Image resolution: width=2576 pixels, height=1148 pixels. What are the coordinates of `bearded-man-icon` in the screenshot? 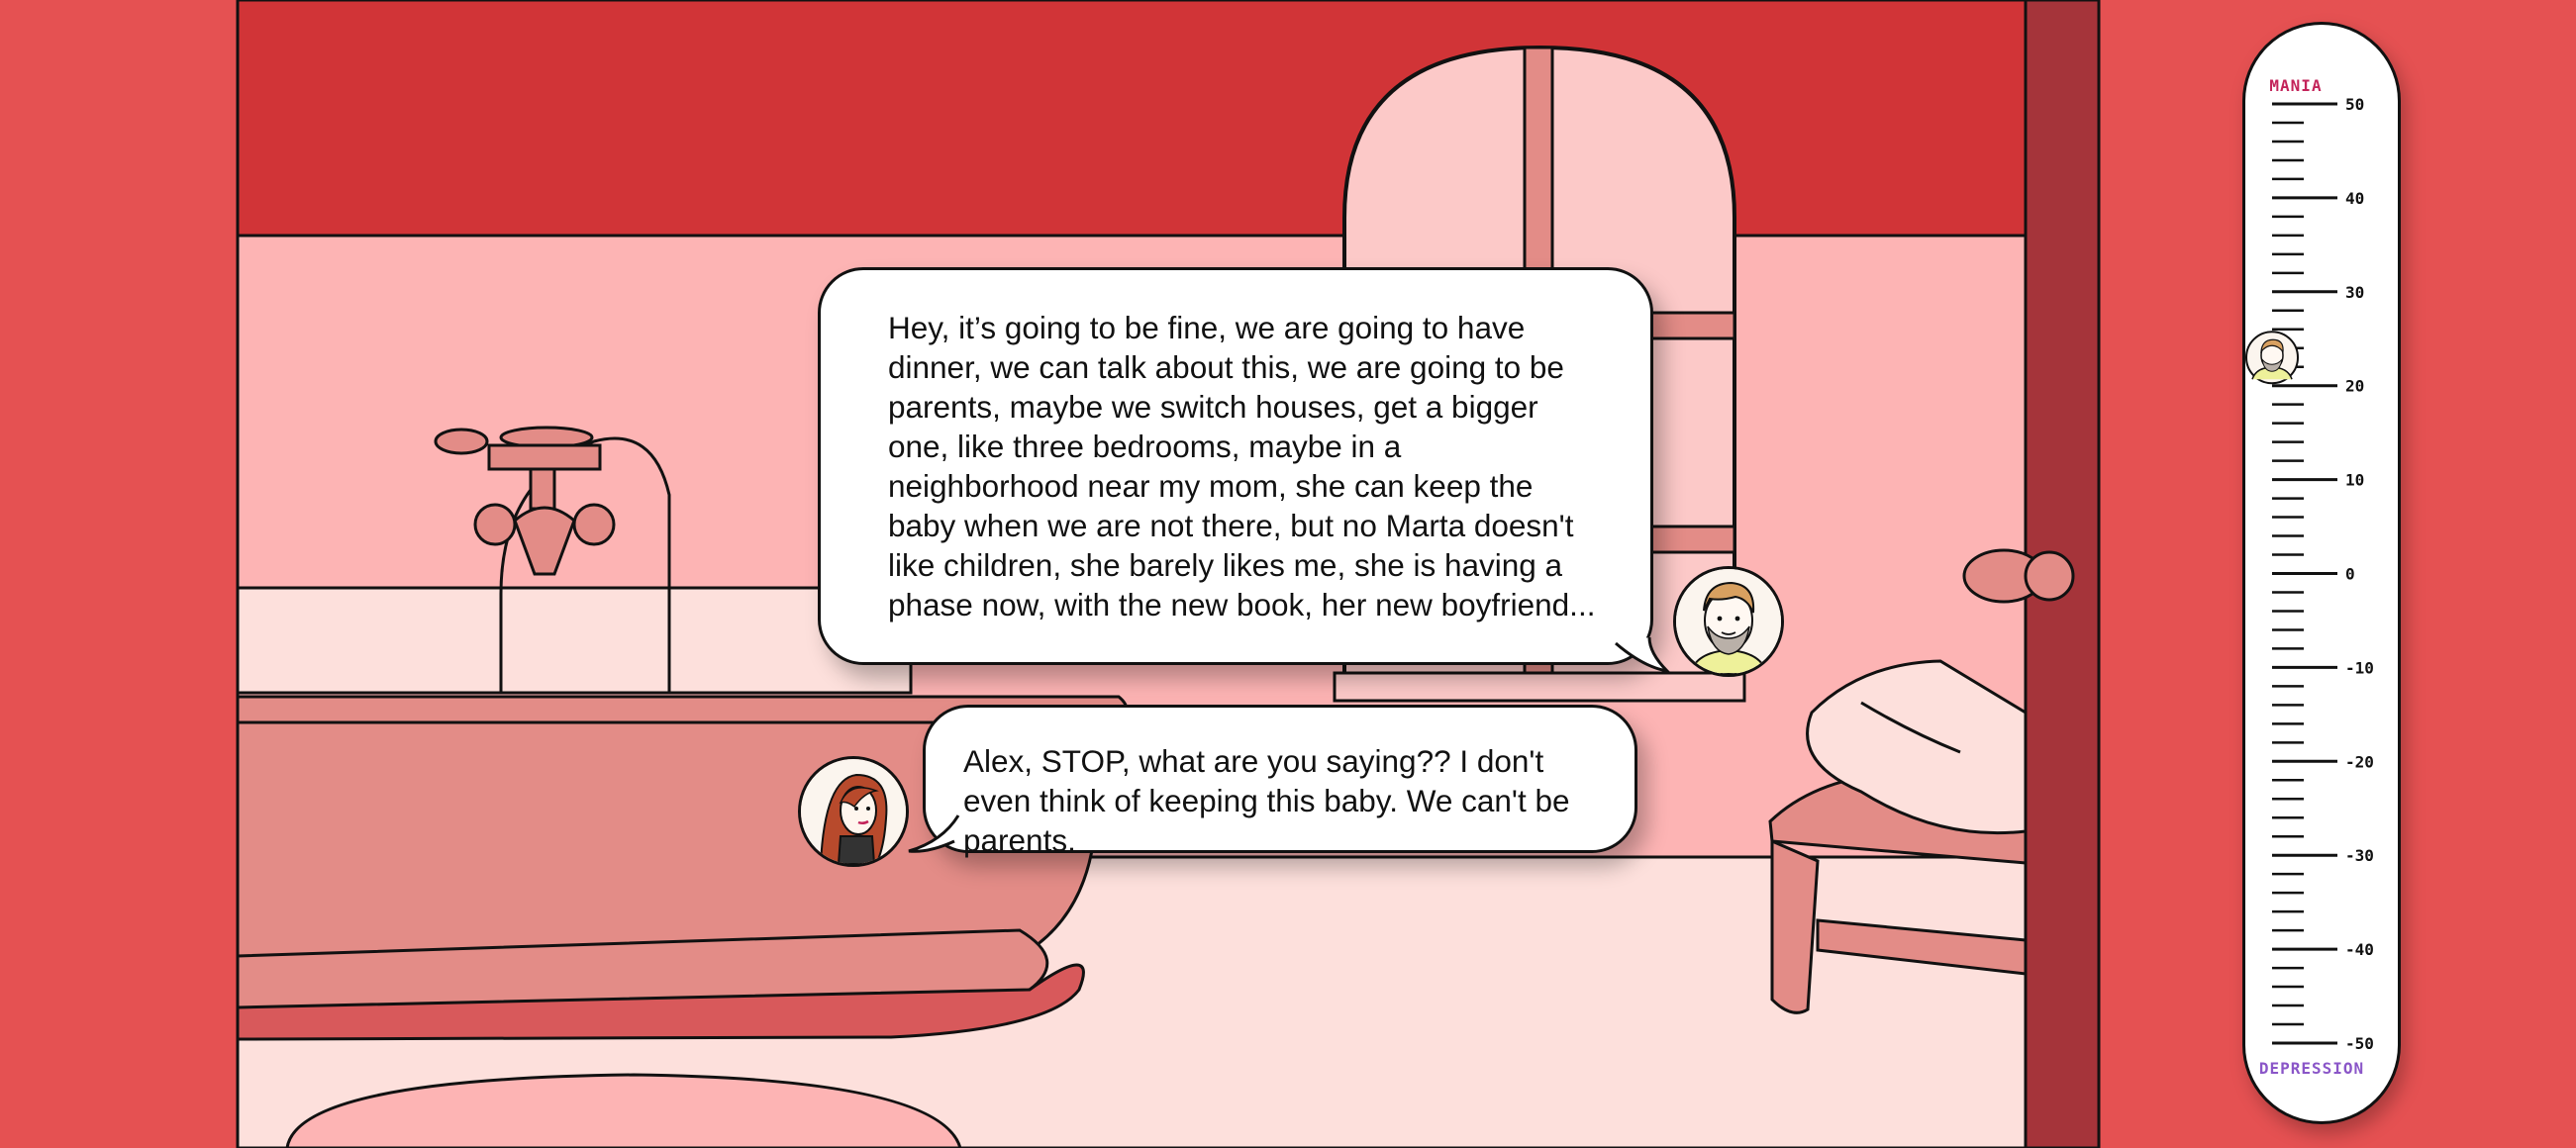 It's located at (1729, 621).